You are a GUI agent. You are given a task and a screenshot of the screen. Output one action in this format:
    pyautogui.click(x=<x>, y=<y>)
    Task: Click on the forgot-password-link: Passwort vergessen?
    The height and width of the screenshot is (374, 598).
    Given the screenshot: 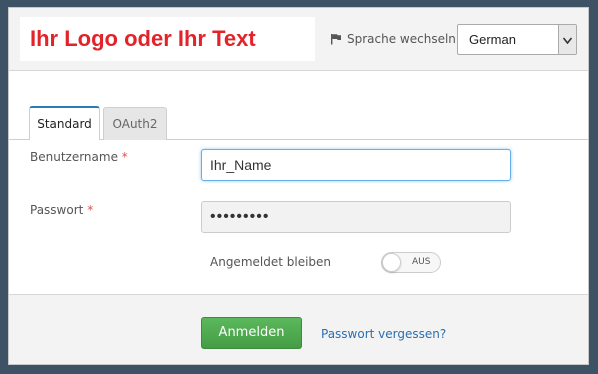 What is the action you would take?
    pyautogui.click(x=383, y=334)
    